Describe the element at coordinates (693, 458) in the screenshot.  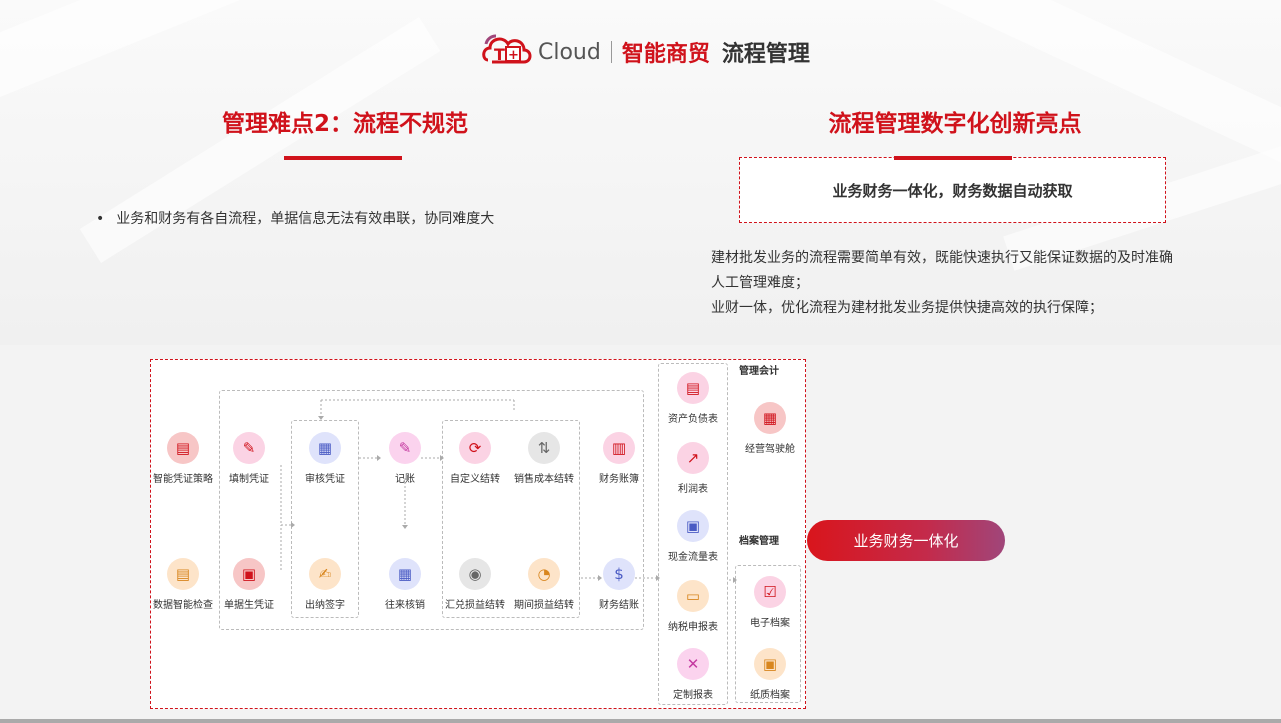
I see `income-statement-icon: ↗` at that location.